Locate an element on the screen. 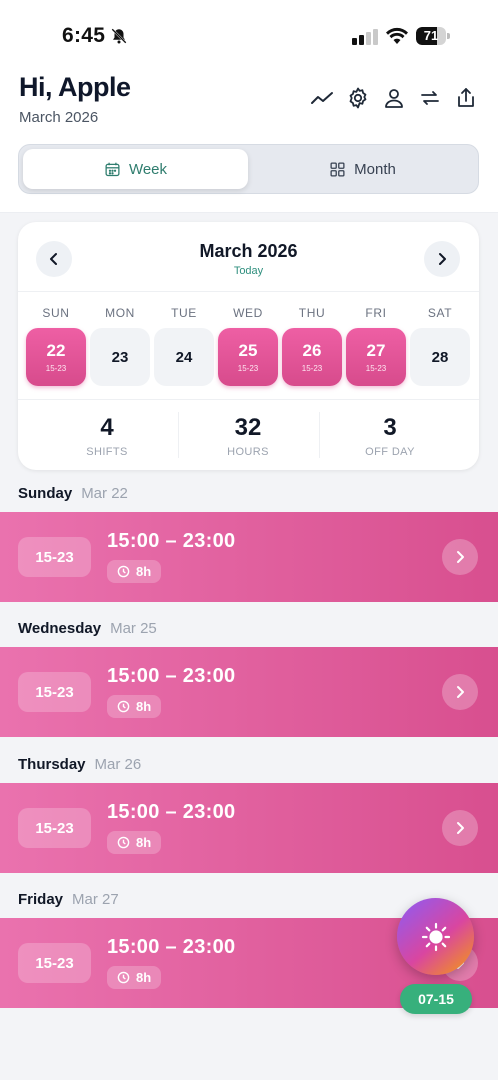 Image resolution: width=498 pixels, height=1080 pixels. day-mon: MON 23 is located at coordinates (120, 346).